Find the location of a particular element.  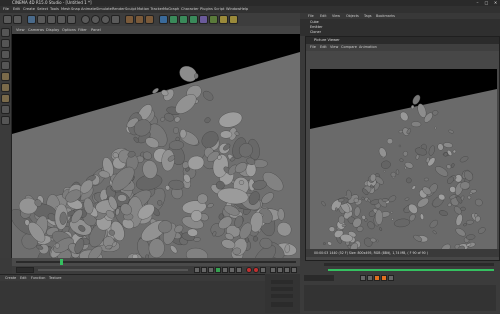

axis-mode-icon is located at coordinates (5, 109).